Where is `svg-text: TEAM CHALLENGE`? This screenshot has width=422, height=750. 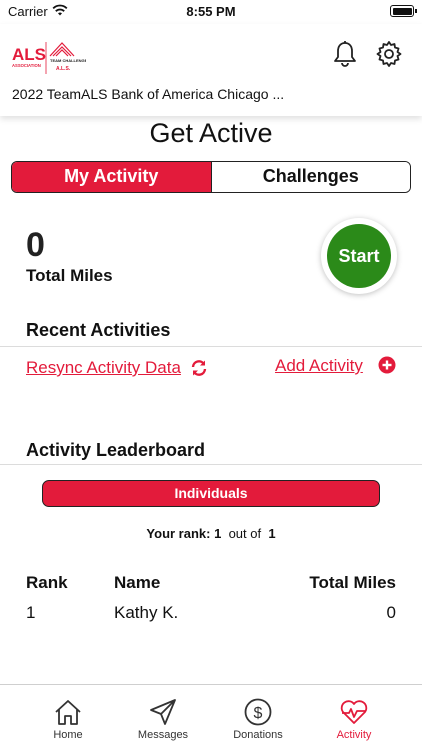
svg-text: TEAM CHALLENGE is located at coordinates (68, 60).